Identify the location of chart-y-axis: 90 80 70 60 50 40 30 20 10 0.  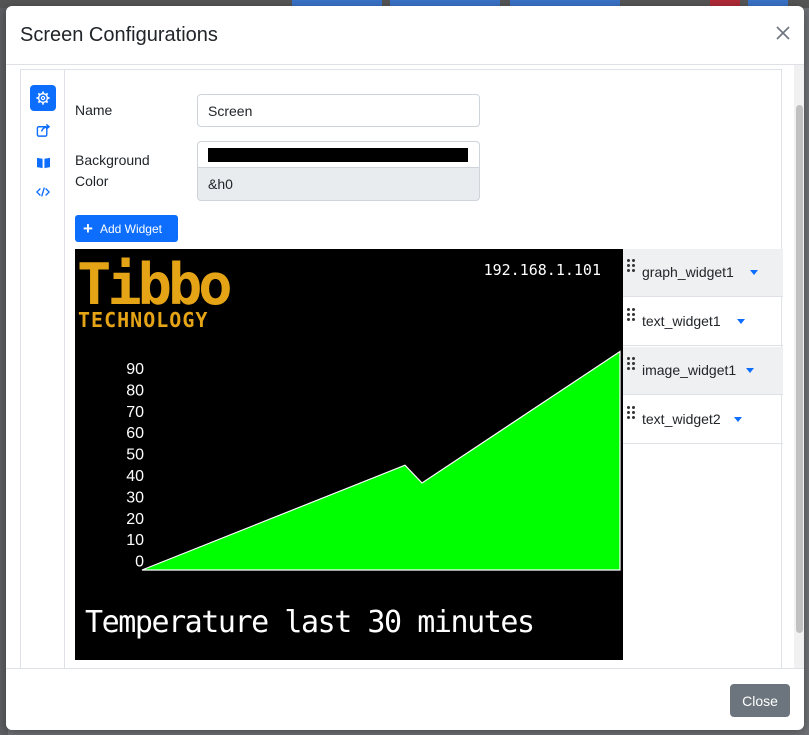
(135, 466).